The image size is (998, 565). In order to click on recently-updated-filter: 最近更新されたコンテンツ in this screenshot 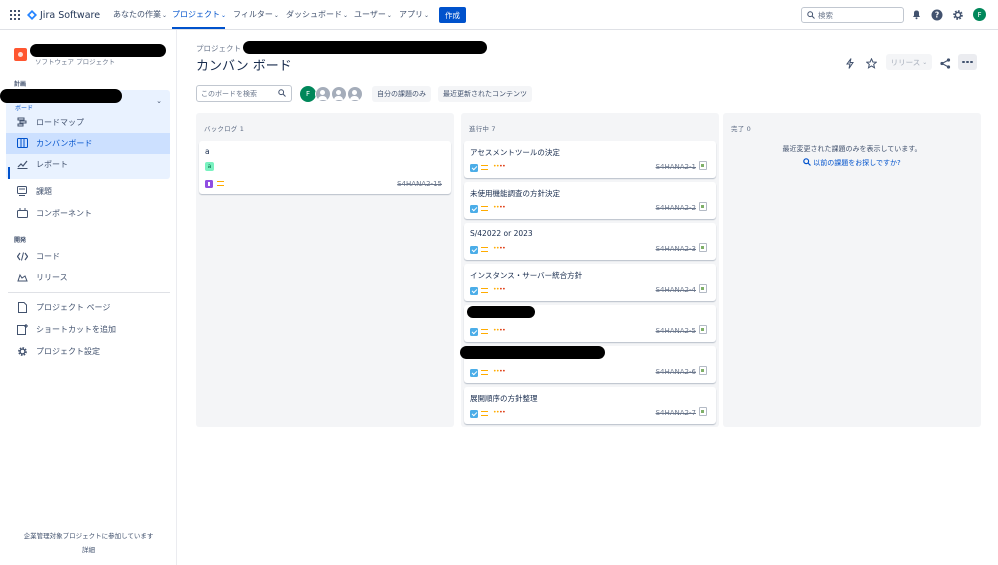, I will do `click(485, 94)`.